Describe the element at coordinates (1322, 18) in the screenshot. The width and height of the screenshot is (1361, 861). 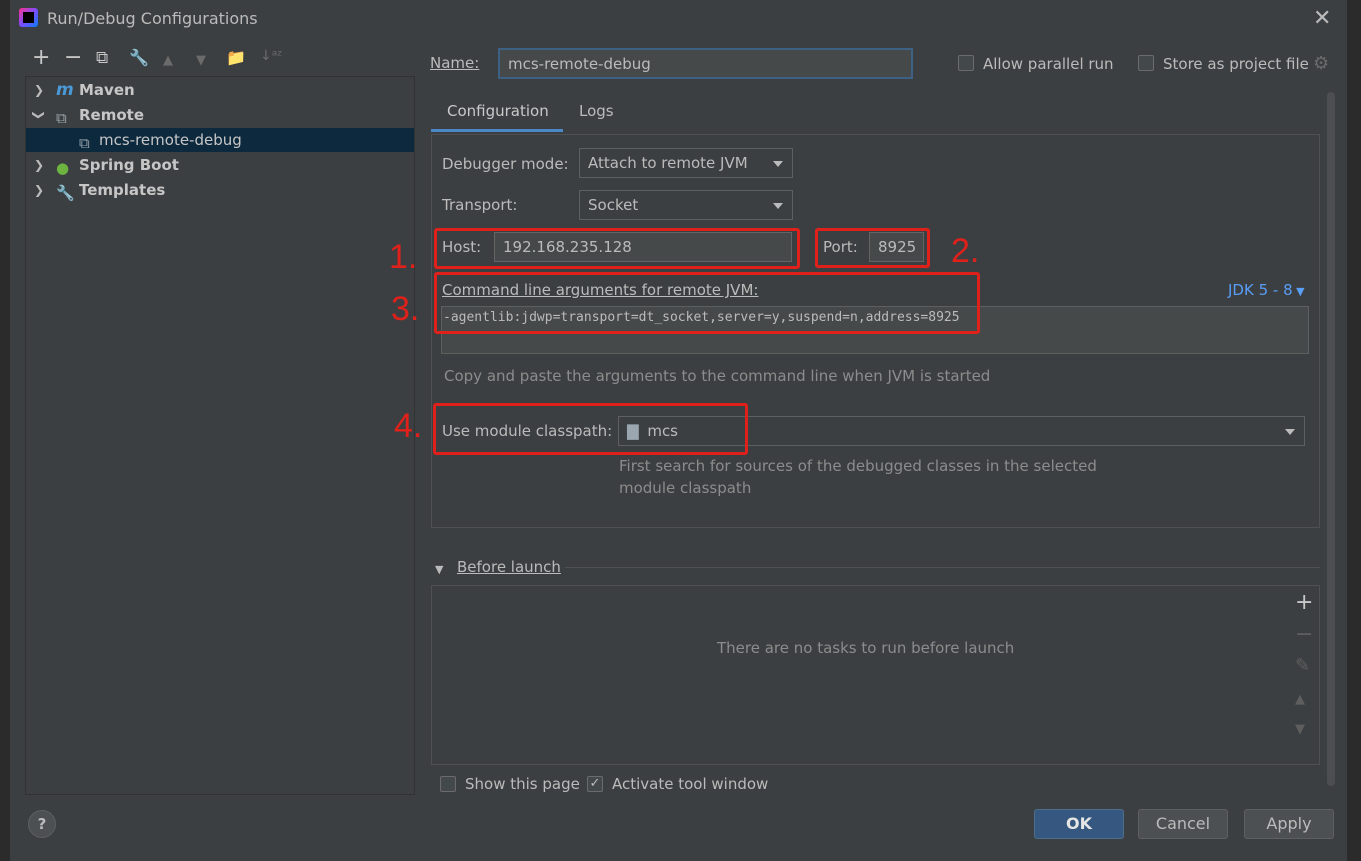
I see `close-icon: ✕` at that location.